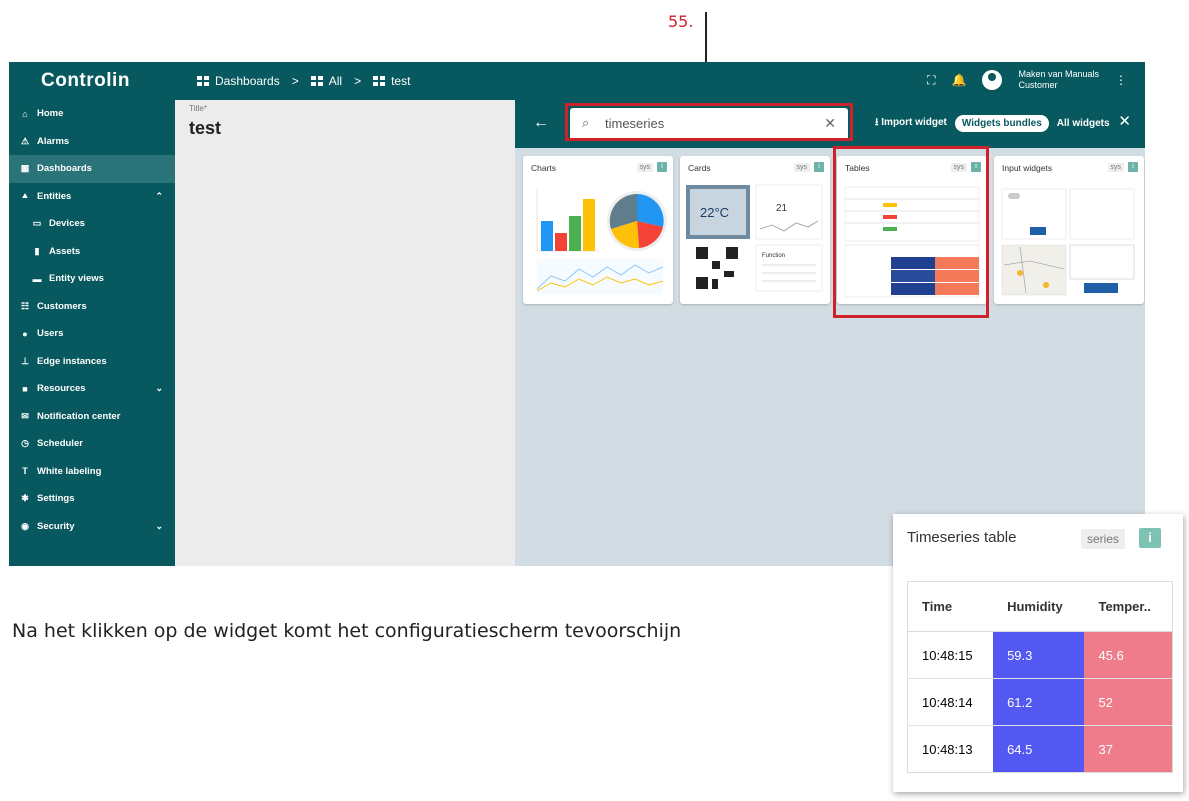 This screenshot has width=1189, height=801. Describe the element at coordinates (92, 142) in the screenshot. I see `sidebar-item-alarms: ⚠ Alarms` at that location.